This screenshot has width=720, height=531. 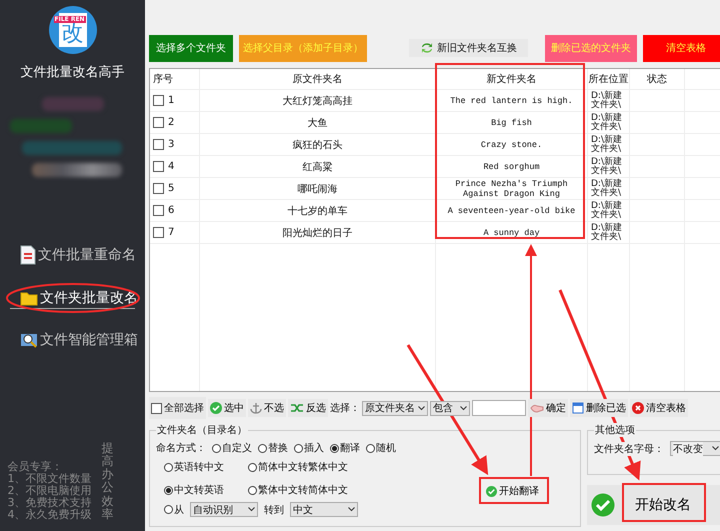 I want to click on table-cell: 7, so click(x=171, y=232).